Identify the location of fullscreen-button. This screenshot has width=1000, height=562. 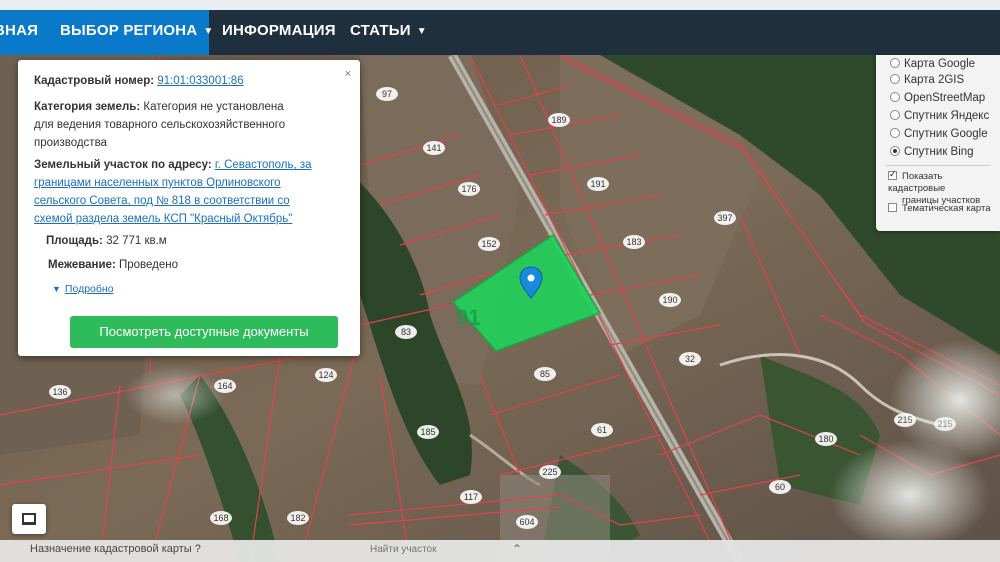
(29, 519).